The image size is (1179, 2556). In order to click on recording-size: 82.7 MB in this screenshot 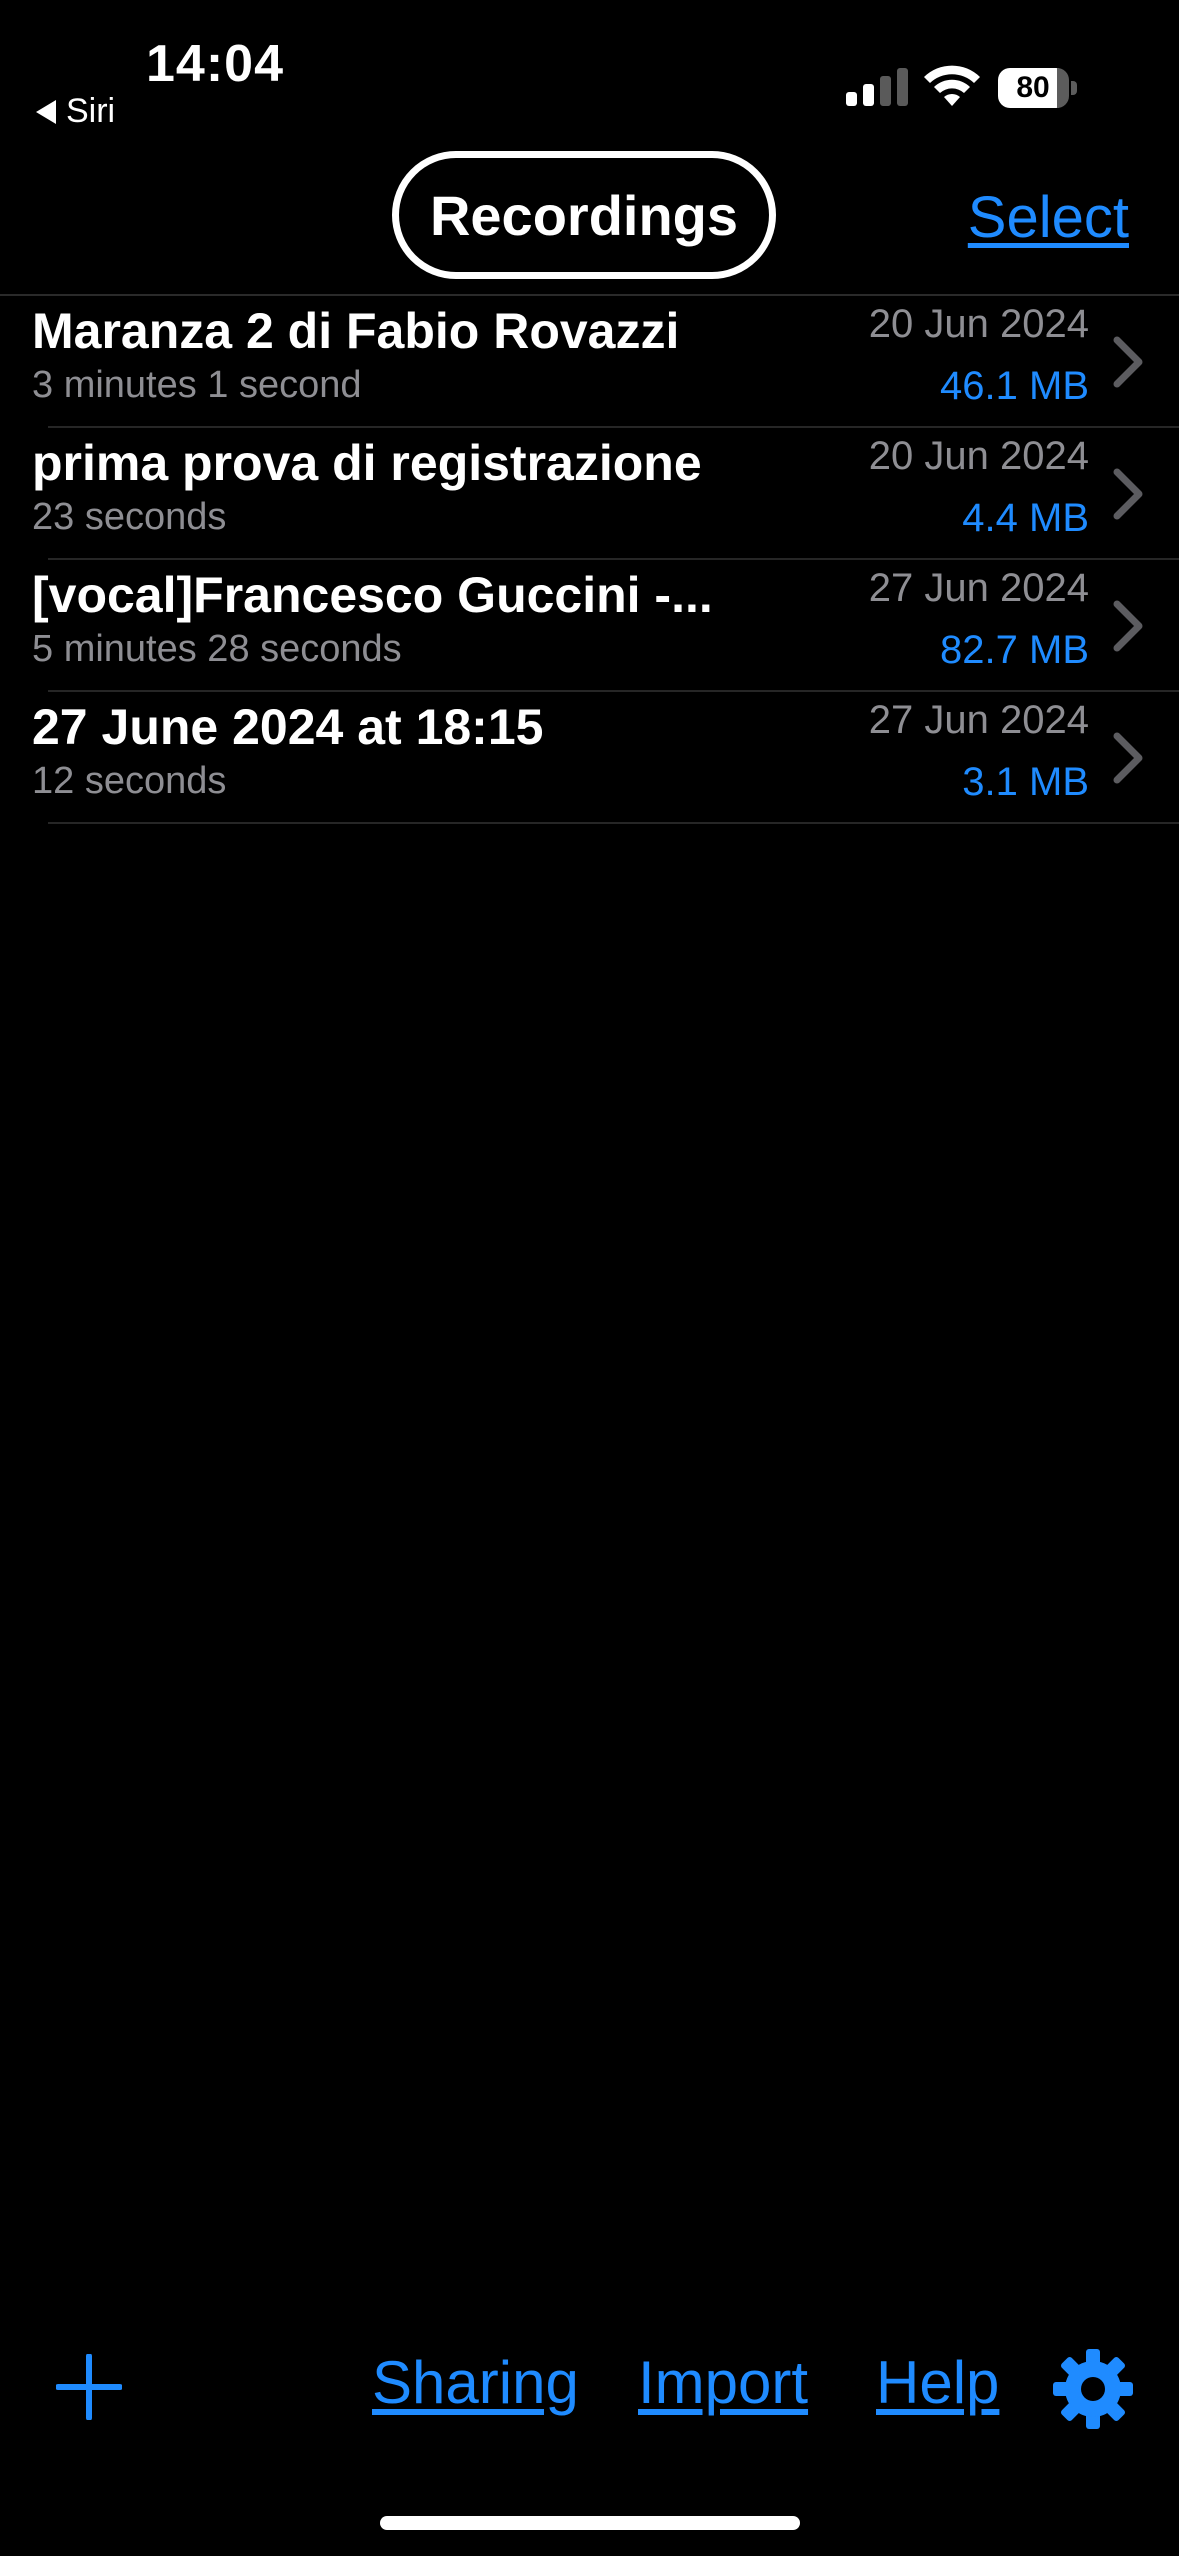, I will do `click(1014, 650)`.